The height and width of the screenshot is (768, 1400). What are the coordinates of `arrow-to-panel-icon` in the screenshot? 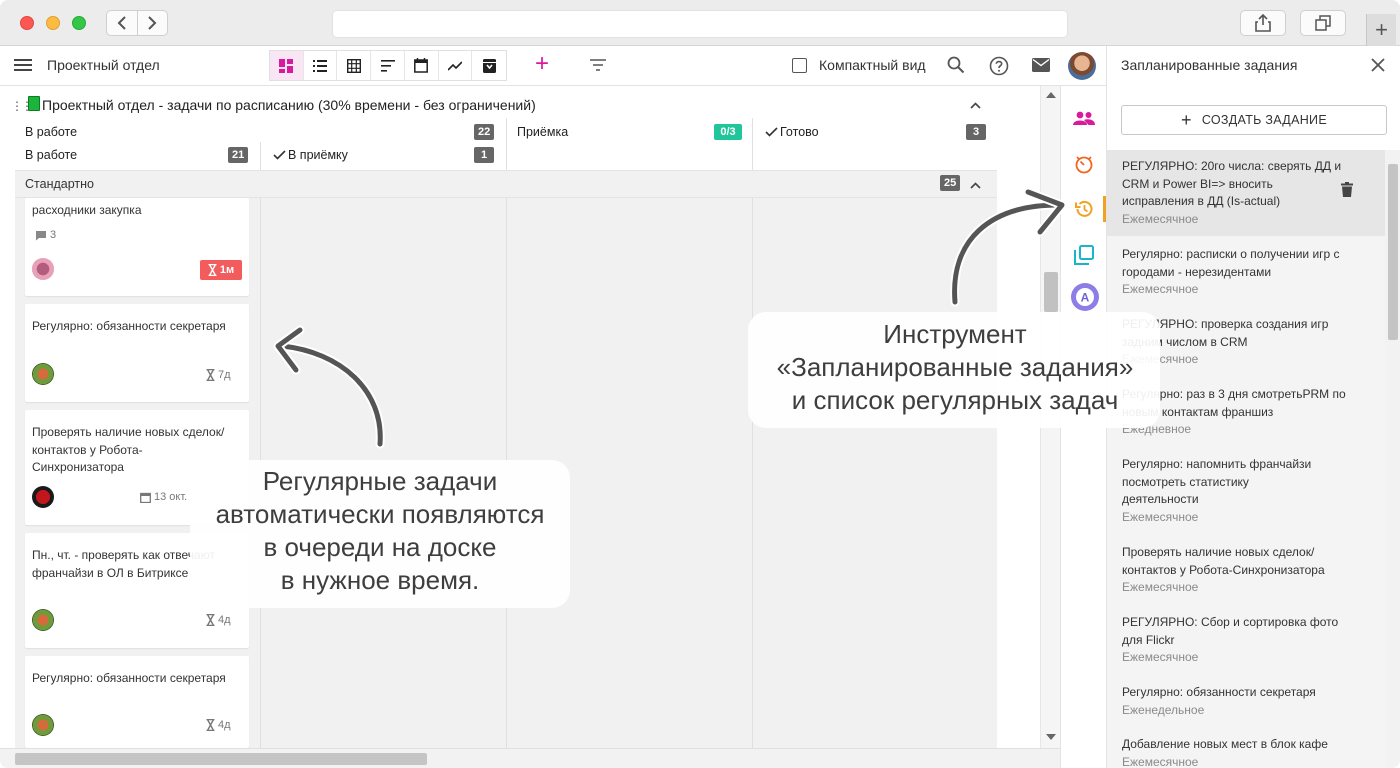 It's located at (1008, 247).